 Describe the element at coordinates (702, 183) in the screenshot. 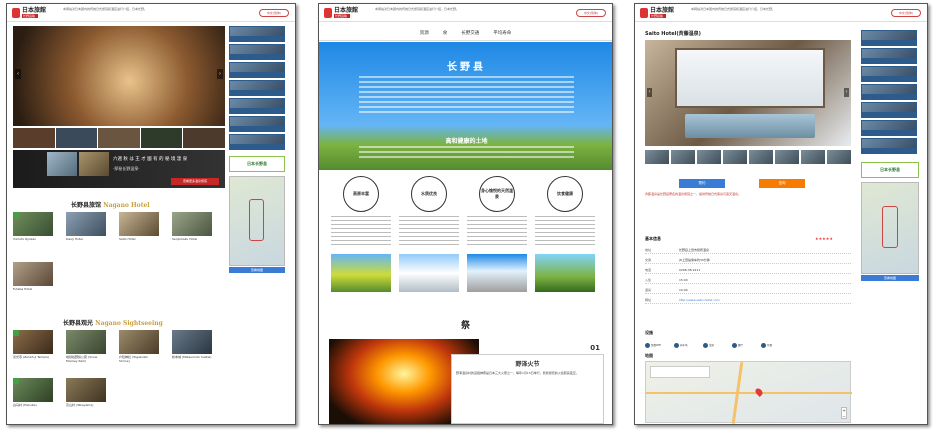

I see `reserve-button: 预约` at that location.